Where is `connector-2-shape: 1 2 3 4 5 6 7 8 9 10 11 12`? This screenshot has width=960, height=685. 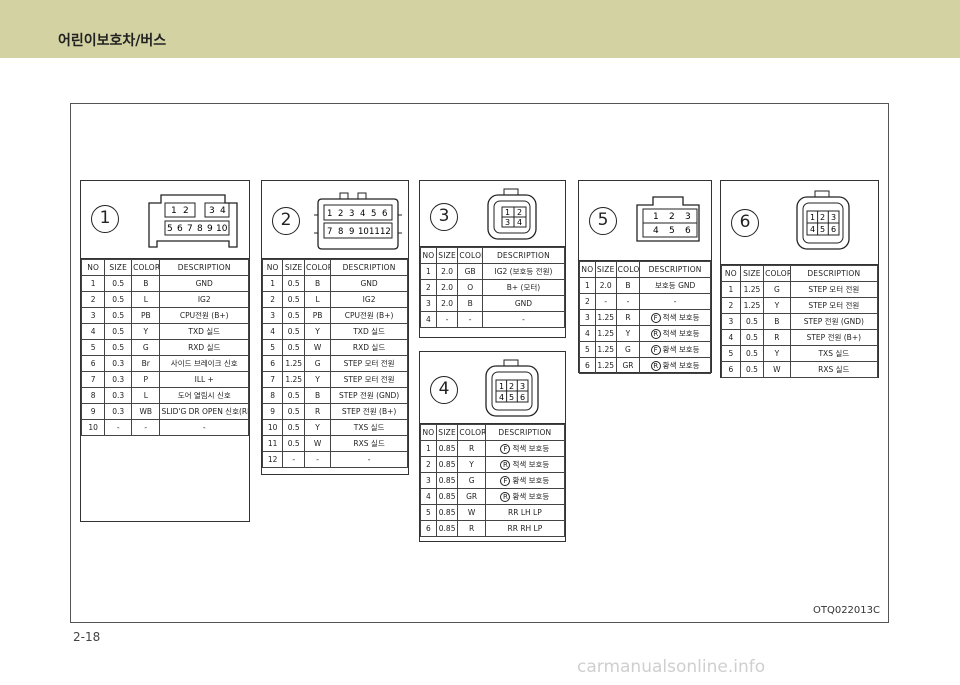 connector-2-shape: 1 2 3 4 5 6 7 8 9 10 11 12 is located at coordinates (358, 221).